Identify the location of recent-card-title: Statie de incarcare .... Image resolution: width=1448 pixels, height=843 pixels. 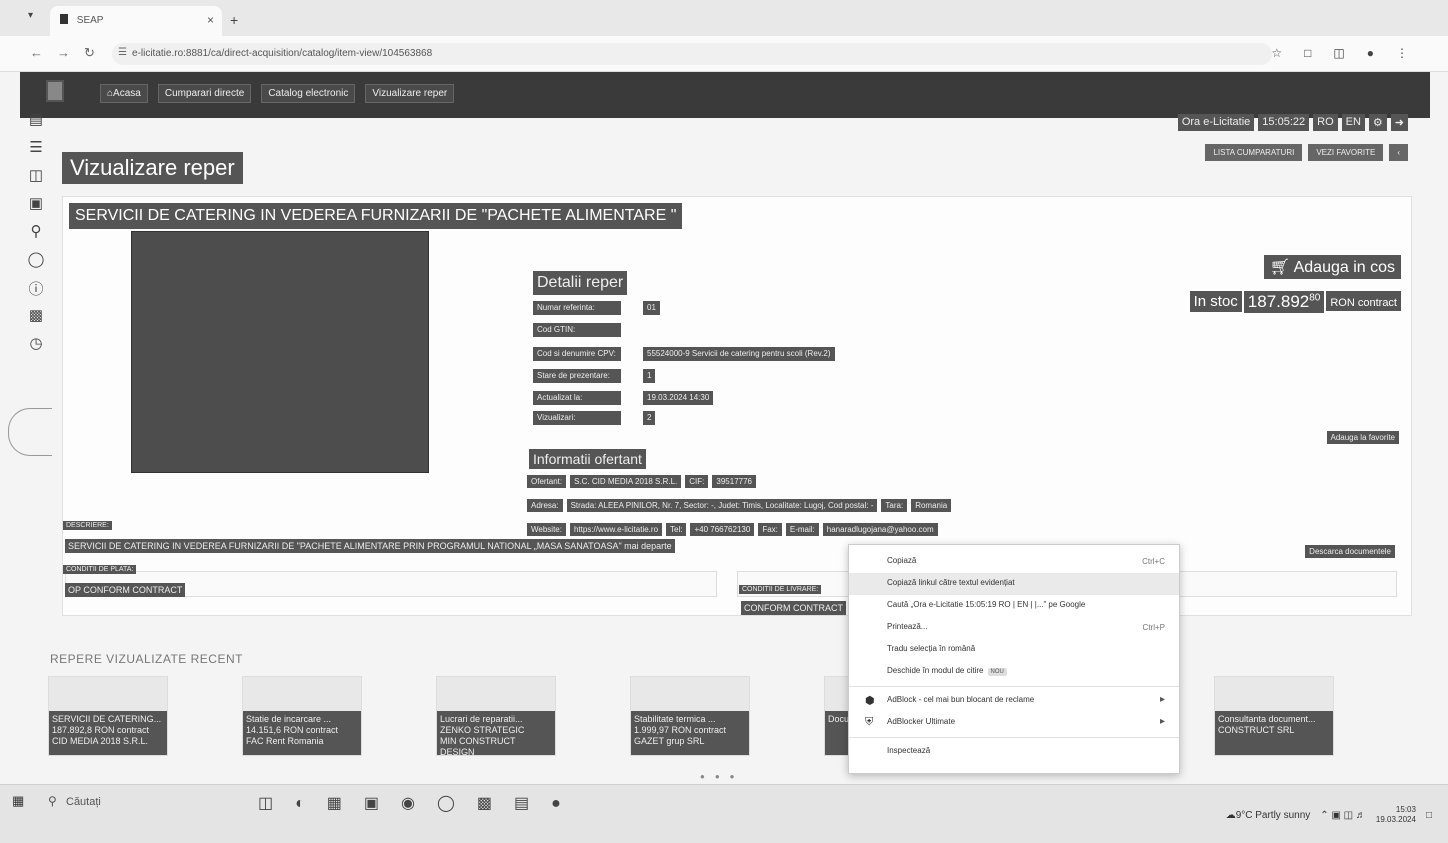
(289, 719).